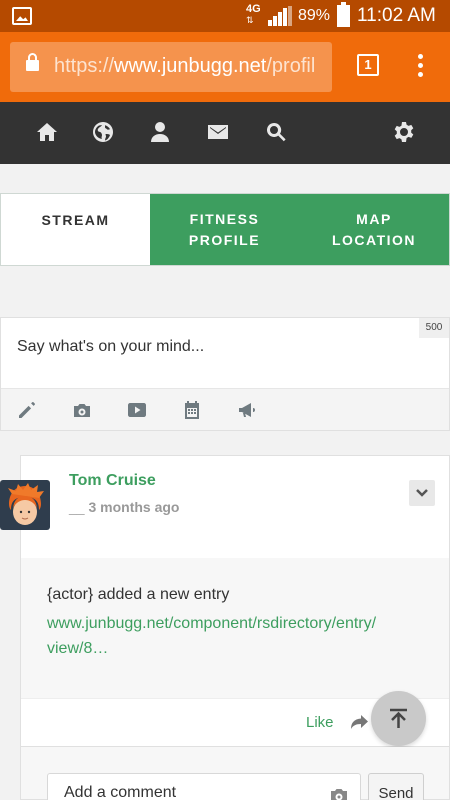 This screenshot has height=800, width=450. What do you see at coordinates (247, 410) in the screenshot?
I see `megaphone-icon` at bounding box center [247, 410].